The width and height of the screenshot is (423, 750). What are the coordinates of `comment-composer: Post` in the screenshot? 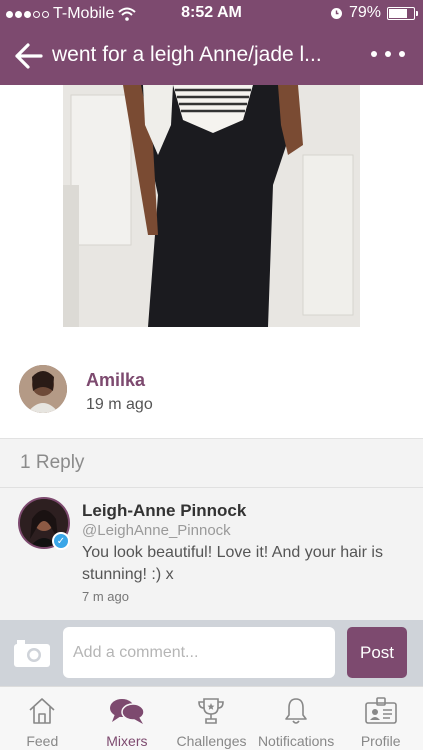 It's located at (211, 653).